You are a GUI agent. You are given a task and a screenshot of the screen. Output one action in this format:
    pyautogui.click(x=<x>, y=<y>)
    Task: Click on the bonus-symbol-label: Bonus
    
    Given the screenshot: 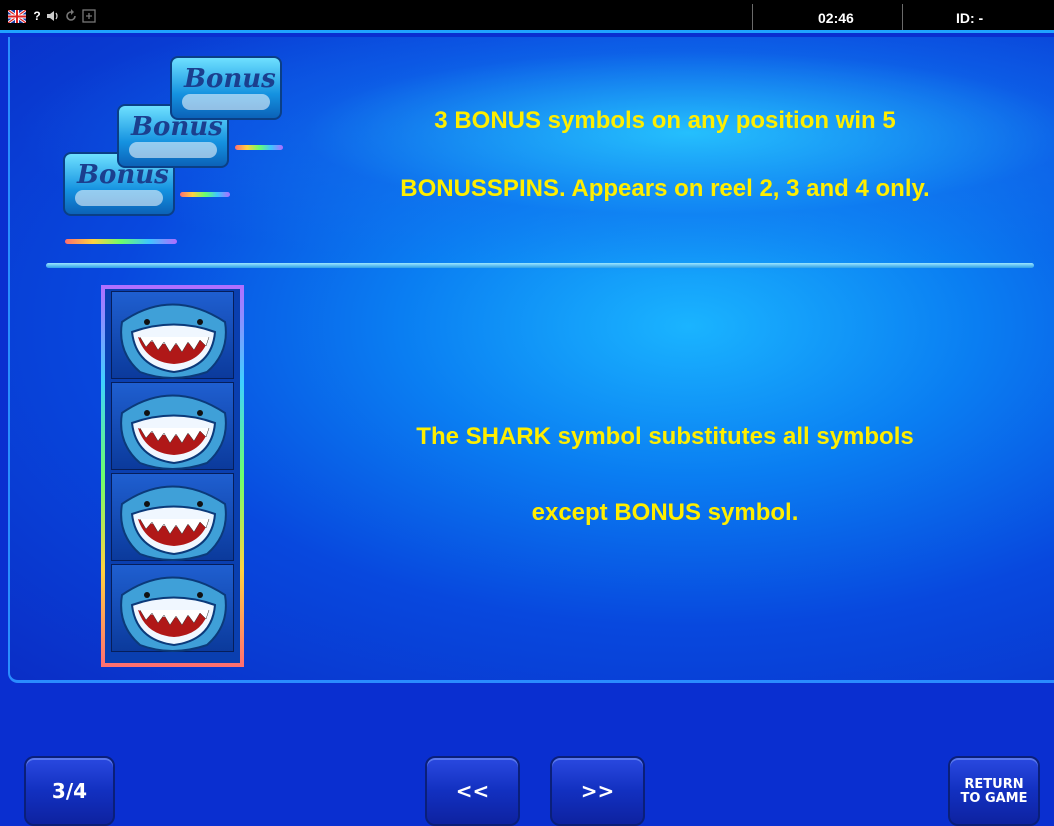 What is the action you would take?
    pyautogui.click(x=230, y=79)
    